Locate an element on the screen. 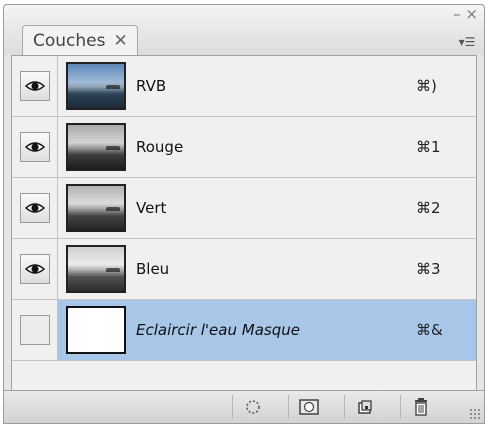 The image size is (491, 424). channel-shortcut: ⌘3 is located at coordinates (428, 269).